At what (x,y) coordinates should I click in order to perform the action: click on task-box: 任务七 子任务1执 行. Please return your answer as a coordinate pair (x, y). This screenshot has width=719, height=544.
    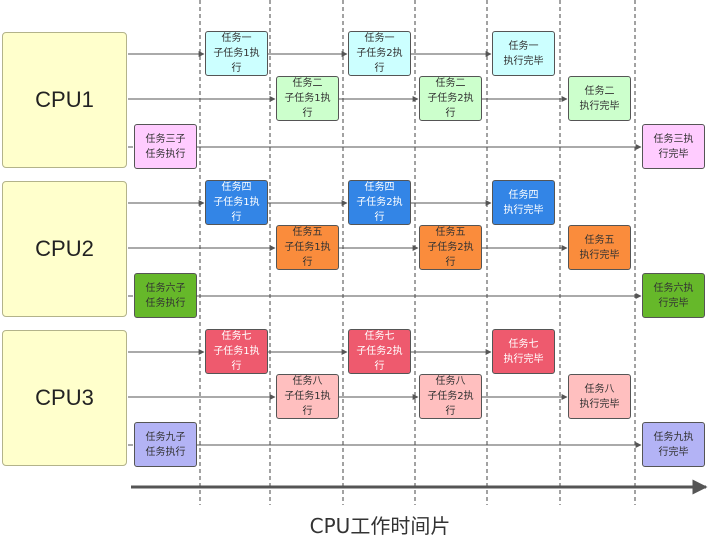
    Looking at the image, I should click on (236, 351).